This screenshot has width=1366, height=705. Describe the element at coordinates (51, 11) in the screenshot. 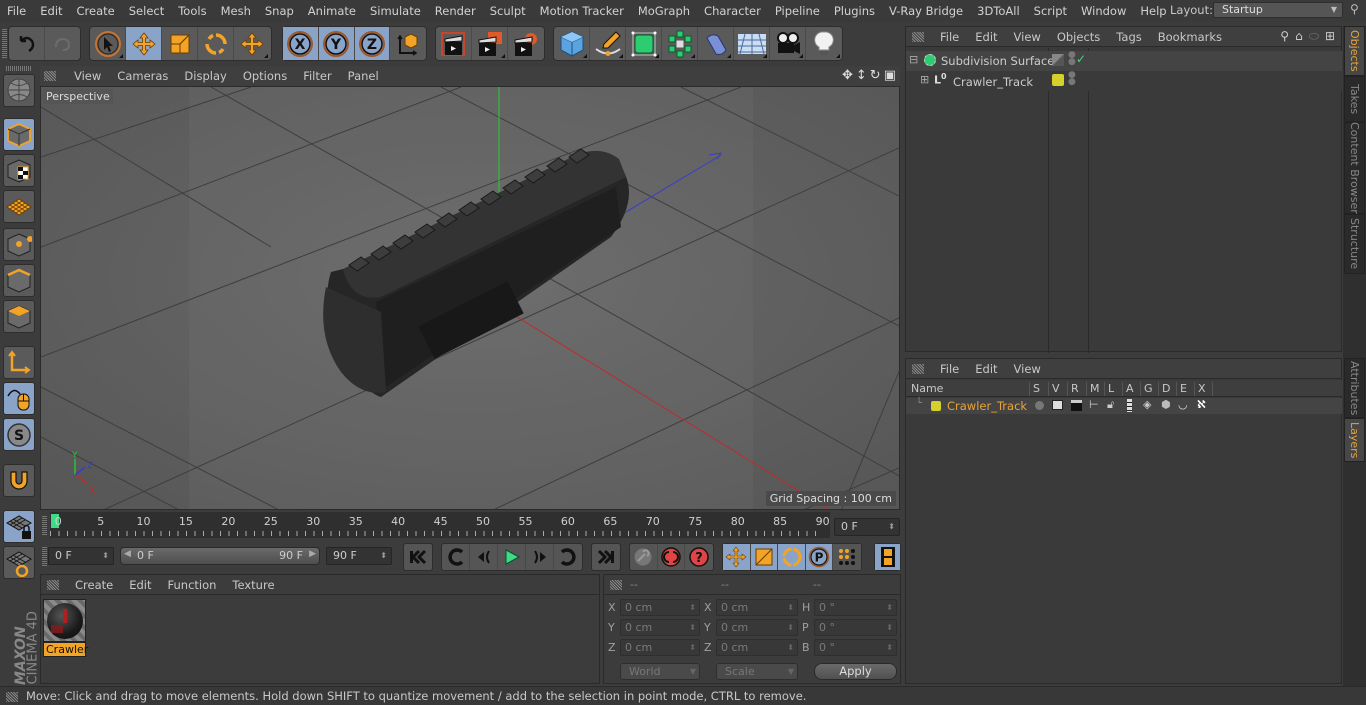

I see `menu-edit: Edit` at that location.